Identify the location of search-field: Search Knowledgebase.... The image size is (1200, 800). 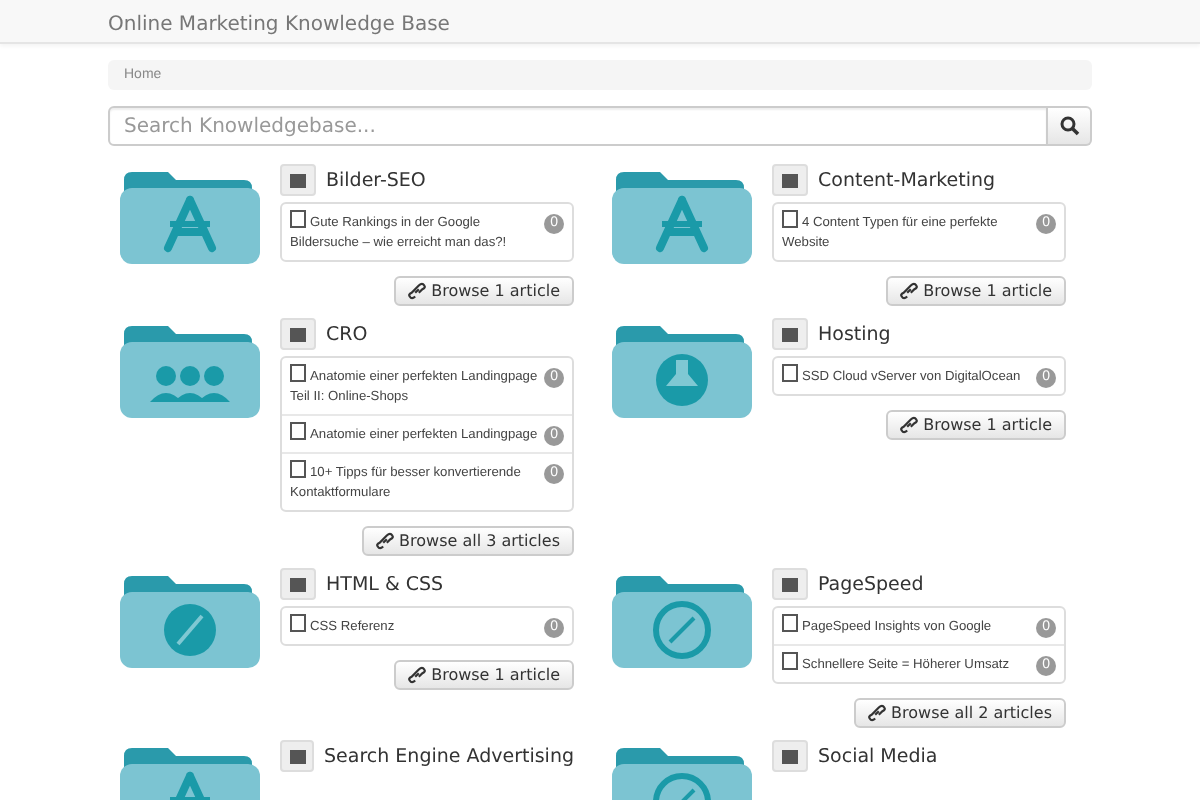
(578, 126).